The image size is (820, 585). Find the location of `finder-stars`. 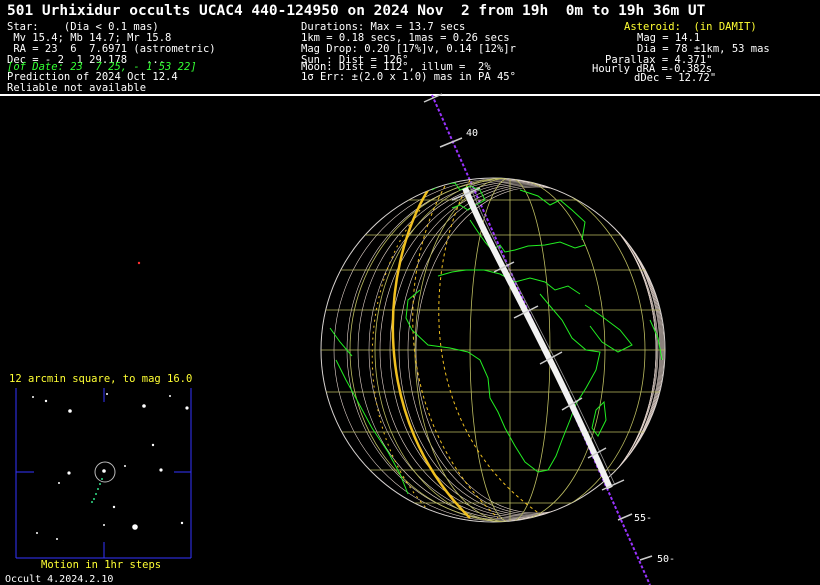

finder-stars is located at coordinates (110, 466).